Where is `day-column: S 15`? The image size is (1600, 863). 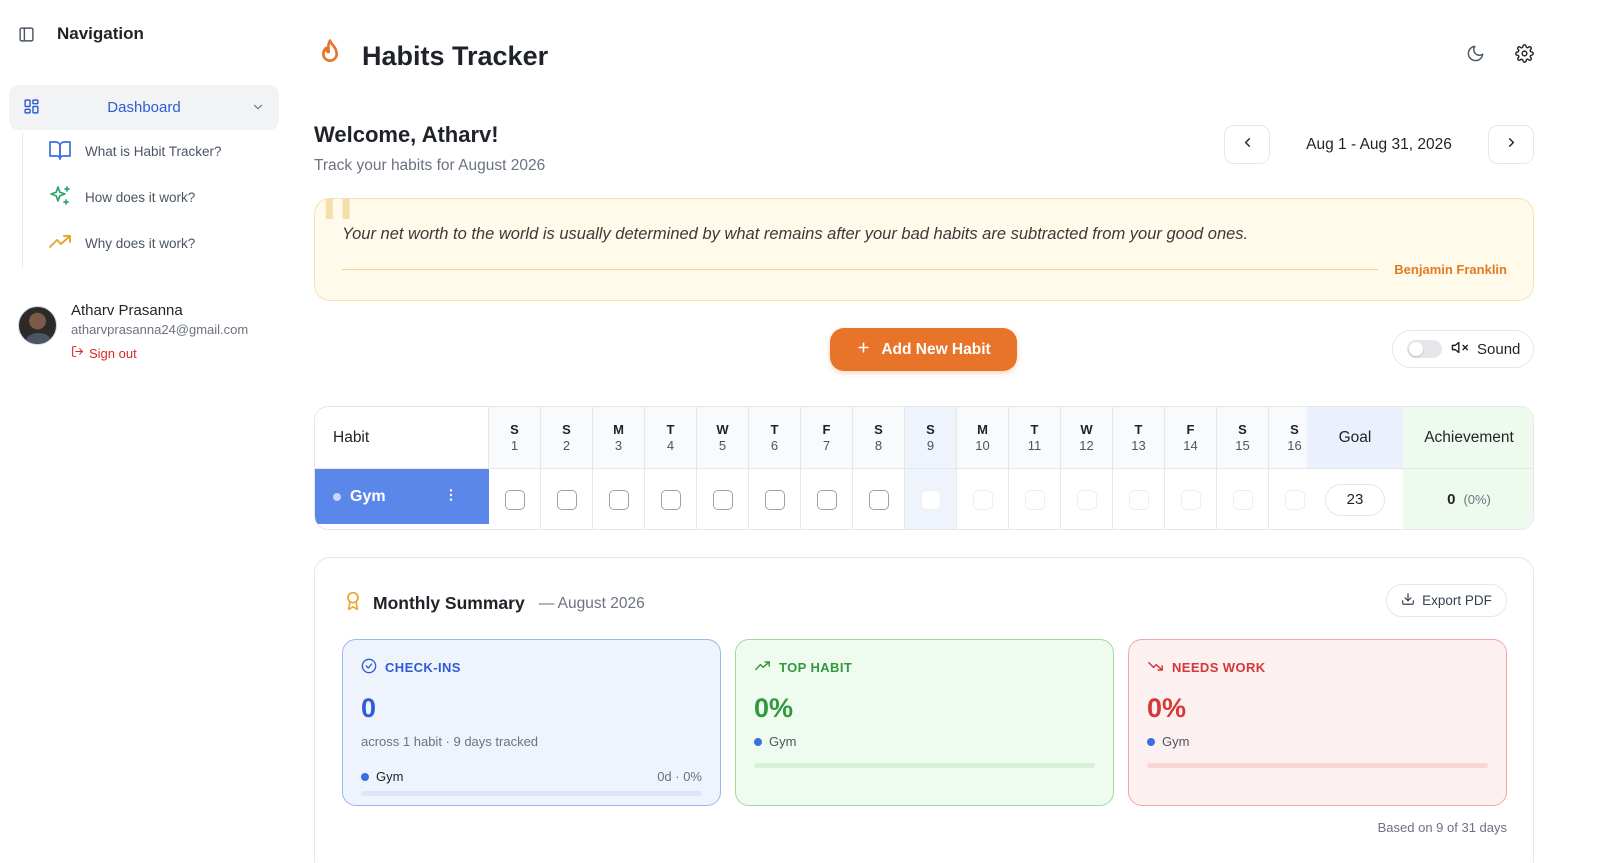 day-column: S 15 is located at coordinates (1243, 468).